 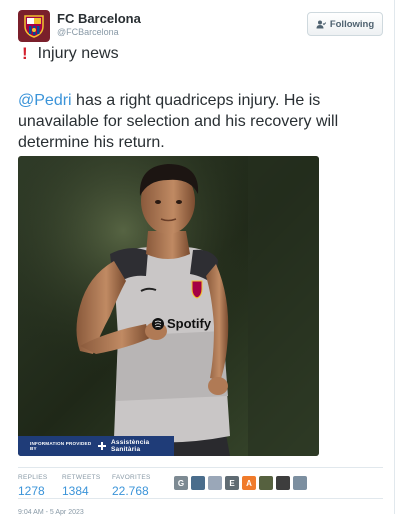 I want to click on retweets-label: RETWEETS, so click(x=81, y=477).